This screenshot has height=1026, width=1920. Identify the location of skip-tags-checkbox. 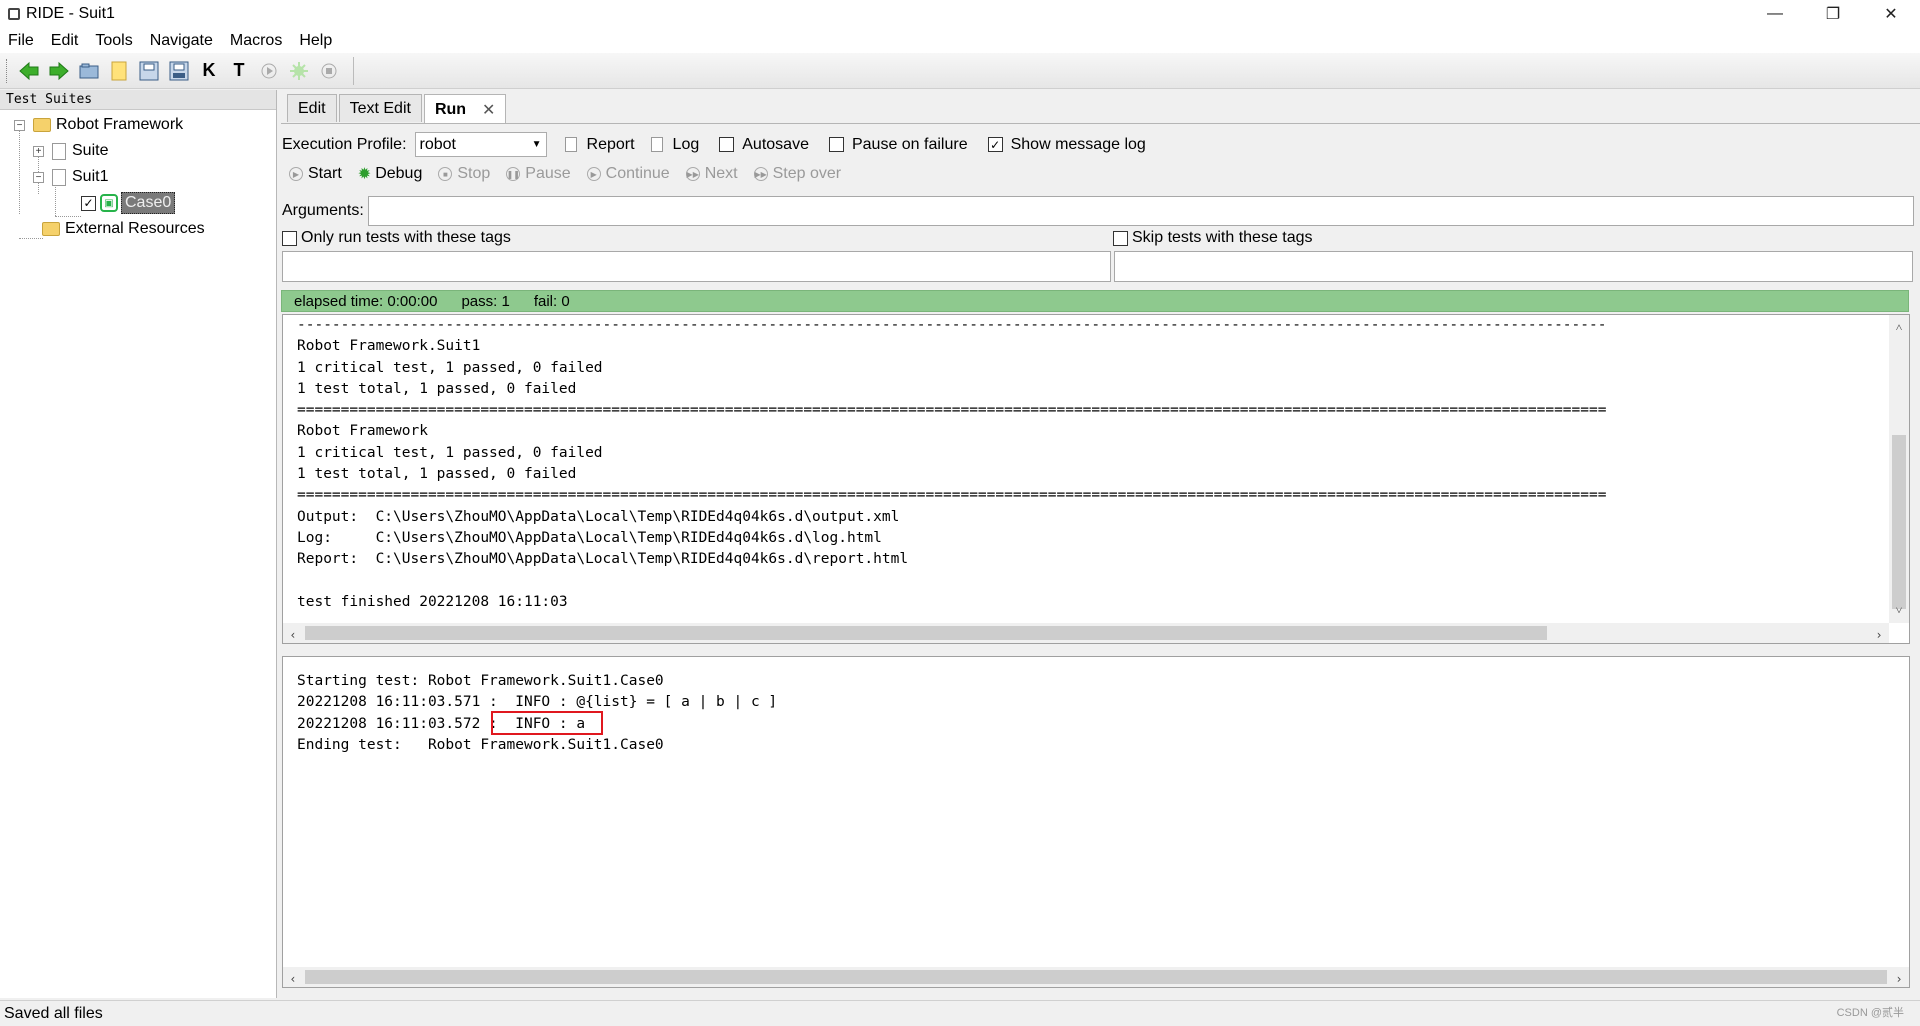
(1120, 238).